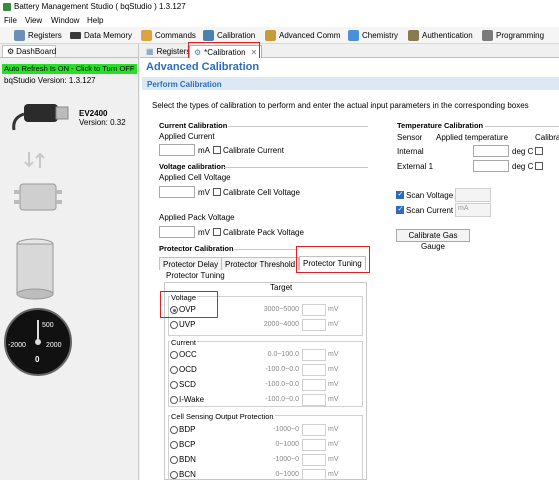 The height and width of the screenshot is (480, 559). What do you see at coordinates (270, 35) in the screenshot?
I see `advanced-comm-icon` at bounding box center [270, 35].